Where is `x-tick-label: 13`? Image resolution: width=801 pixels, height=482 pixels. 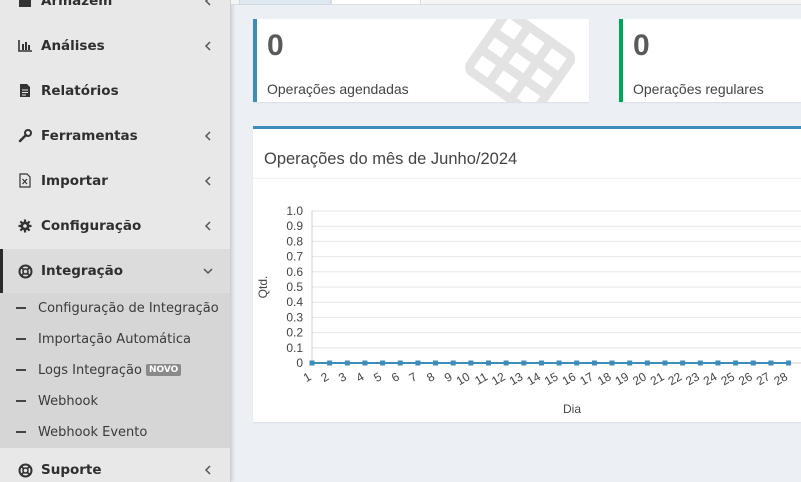
x-tick-label: 13 is located at coordinates (516, 378).